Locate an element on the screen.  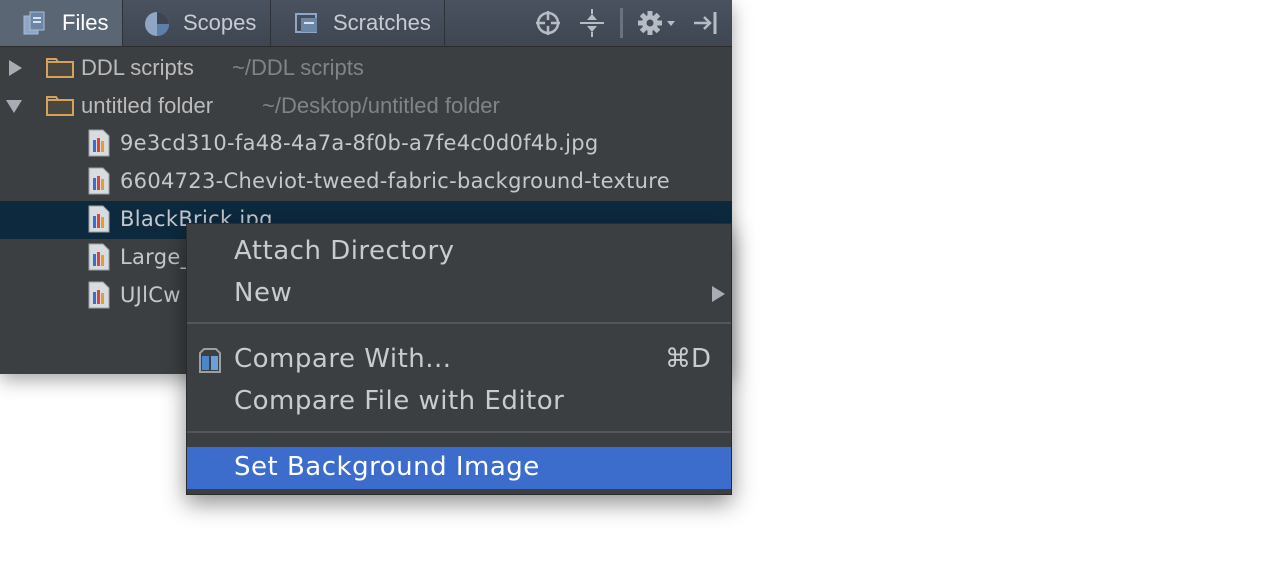
gear-icon is located at coordinates (657, 23).